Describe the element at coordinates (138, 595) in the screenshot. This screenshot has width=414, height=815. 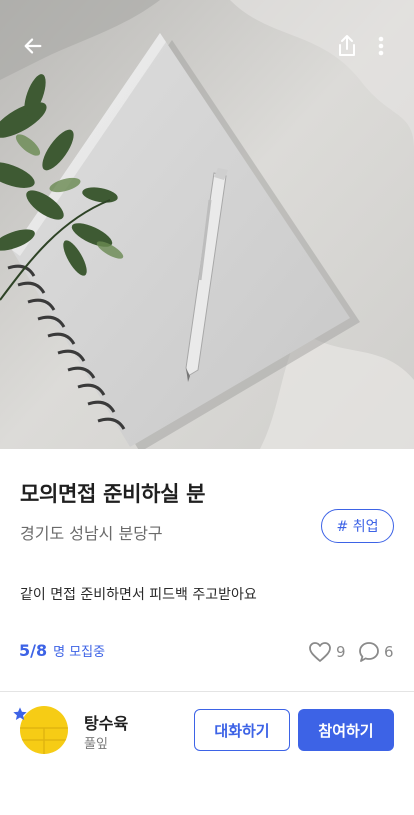
I see `post-description: 같이 면접 준비하면서 피드백 주고받아요` at that location.